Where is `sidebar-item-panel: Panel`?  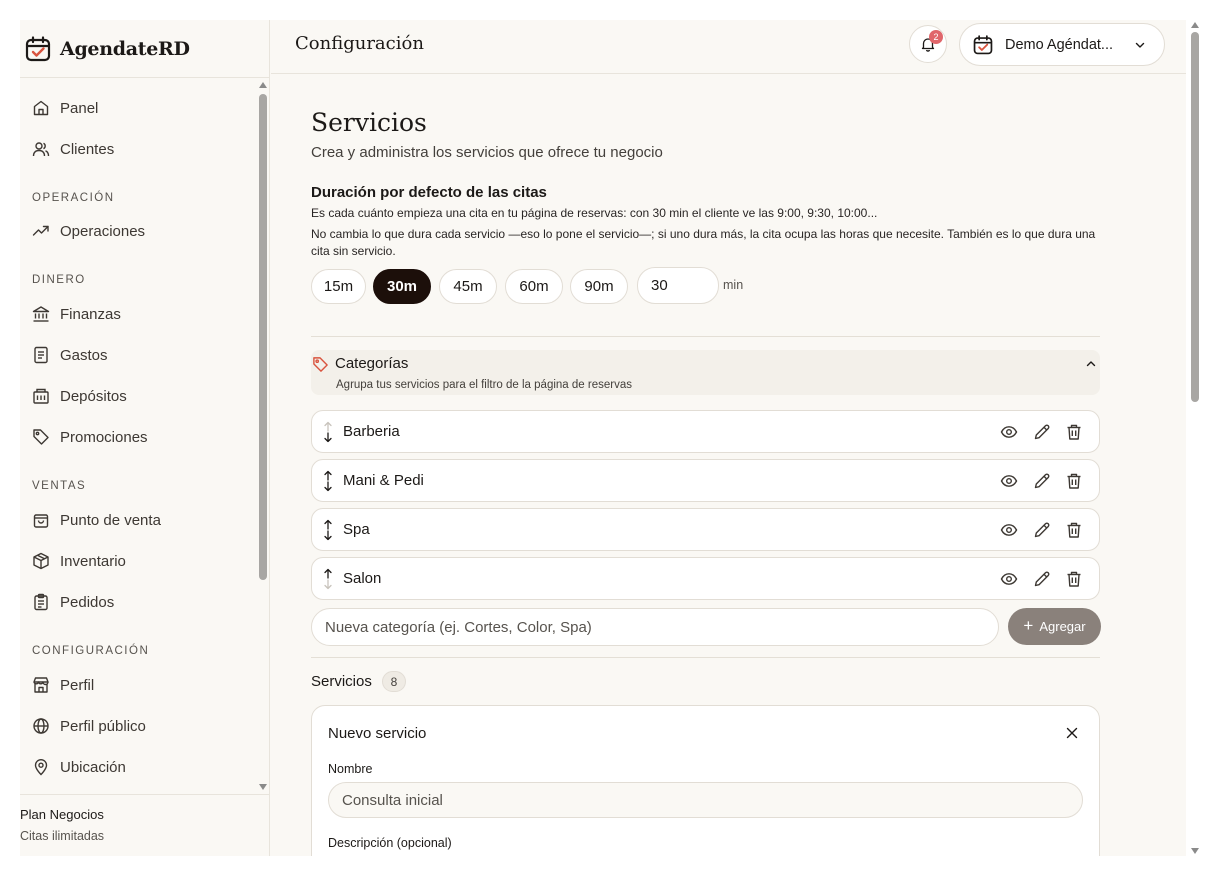
sidebar-item-panel: Panel is located at coordinates (141, 108).